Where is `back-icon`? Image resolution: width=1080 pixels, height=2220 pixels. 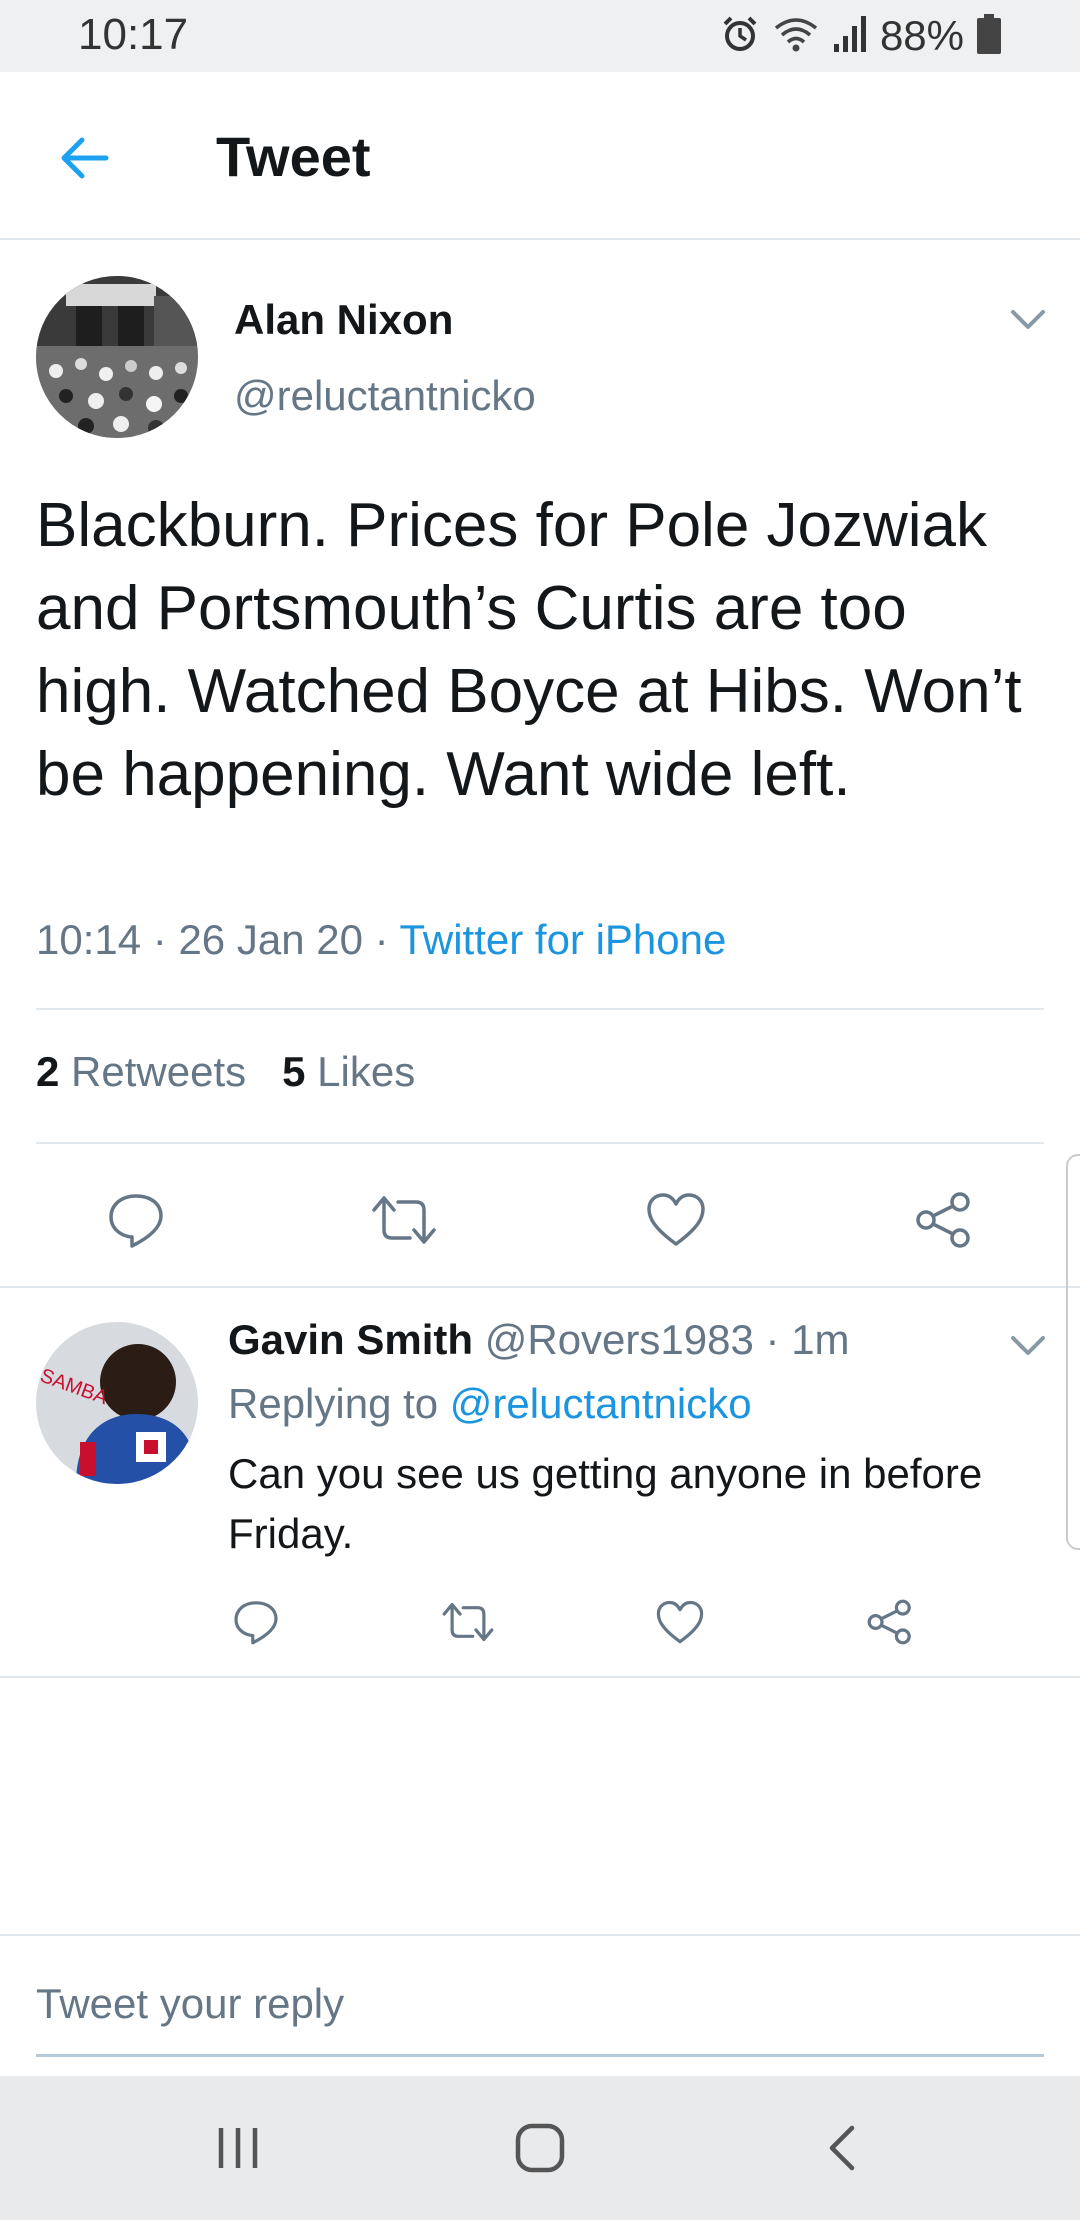 back-icon is located at coordinates (842, 2148).